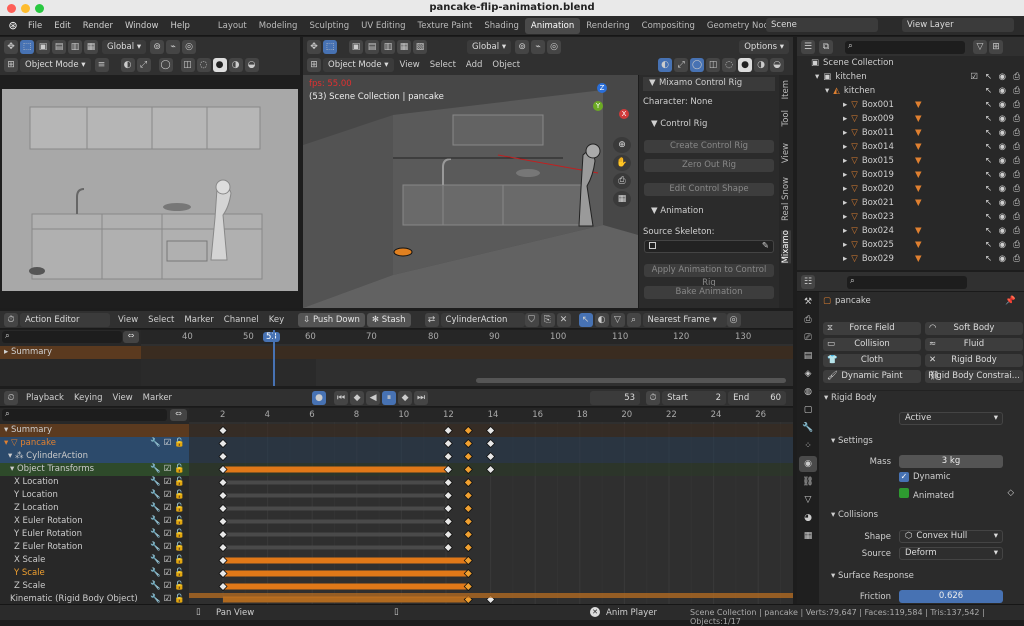  I want to click on sidebar-tab-tool: Tool, so click(786, 118).